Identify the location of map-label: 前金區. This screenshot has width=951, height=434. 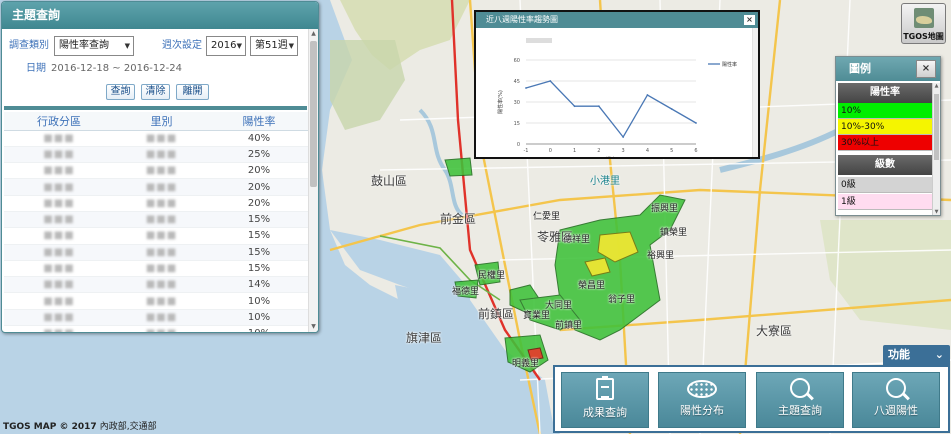
(458, 219).